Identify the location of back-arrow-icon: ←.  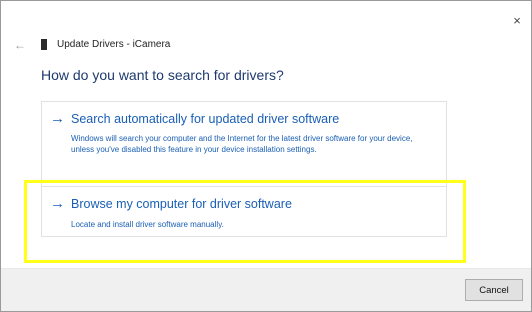
(21, 45).